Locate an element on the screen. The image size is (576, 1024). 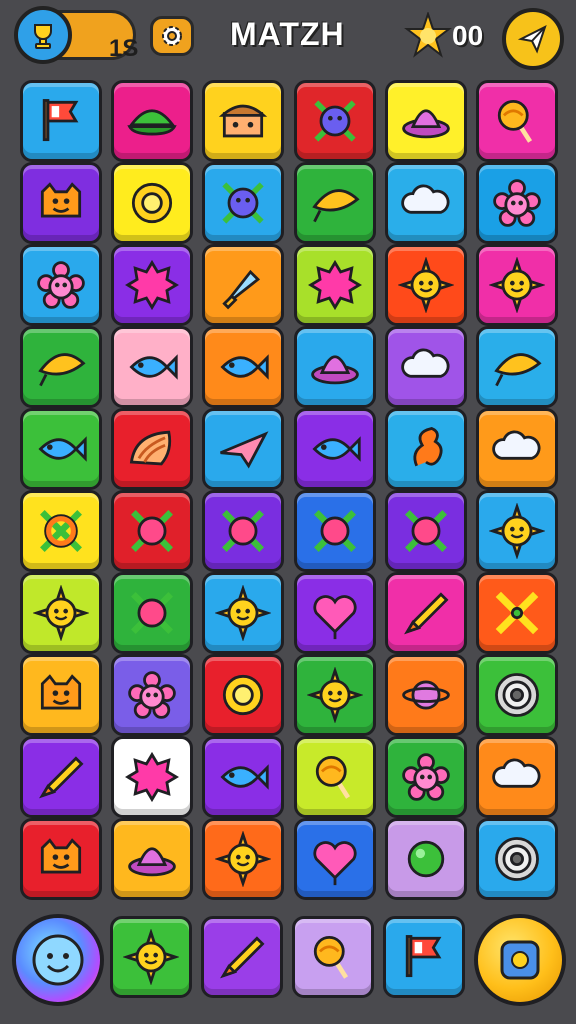
seahorse-icon is located at coordinates (428, 447).